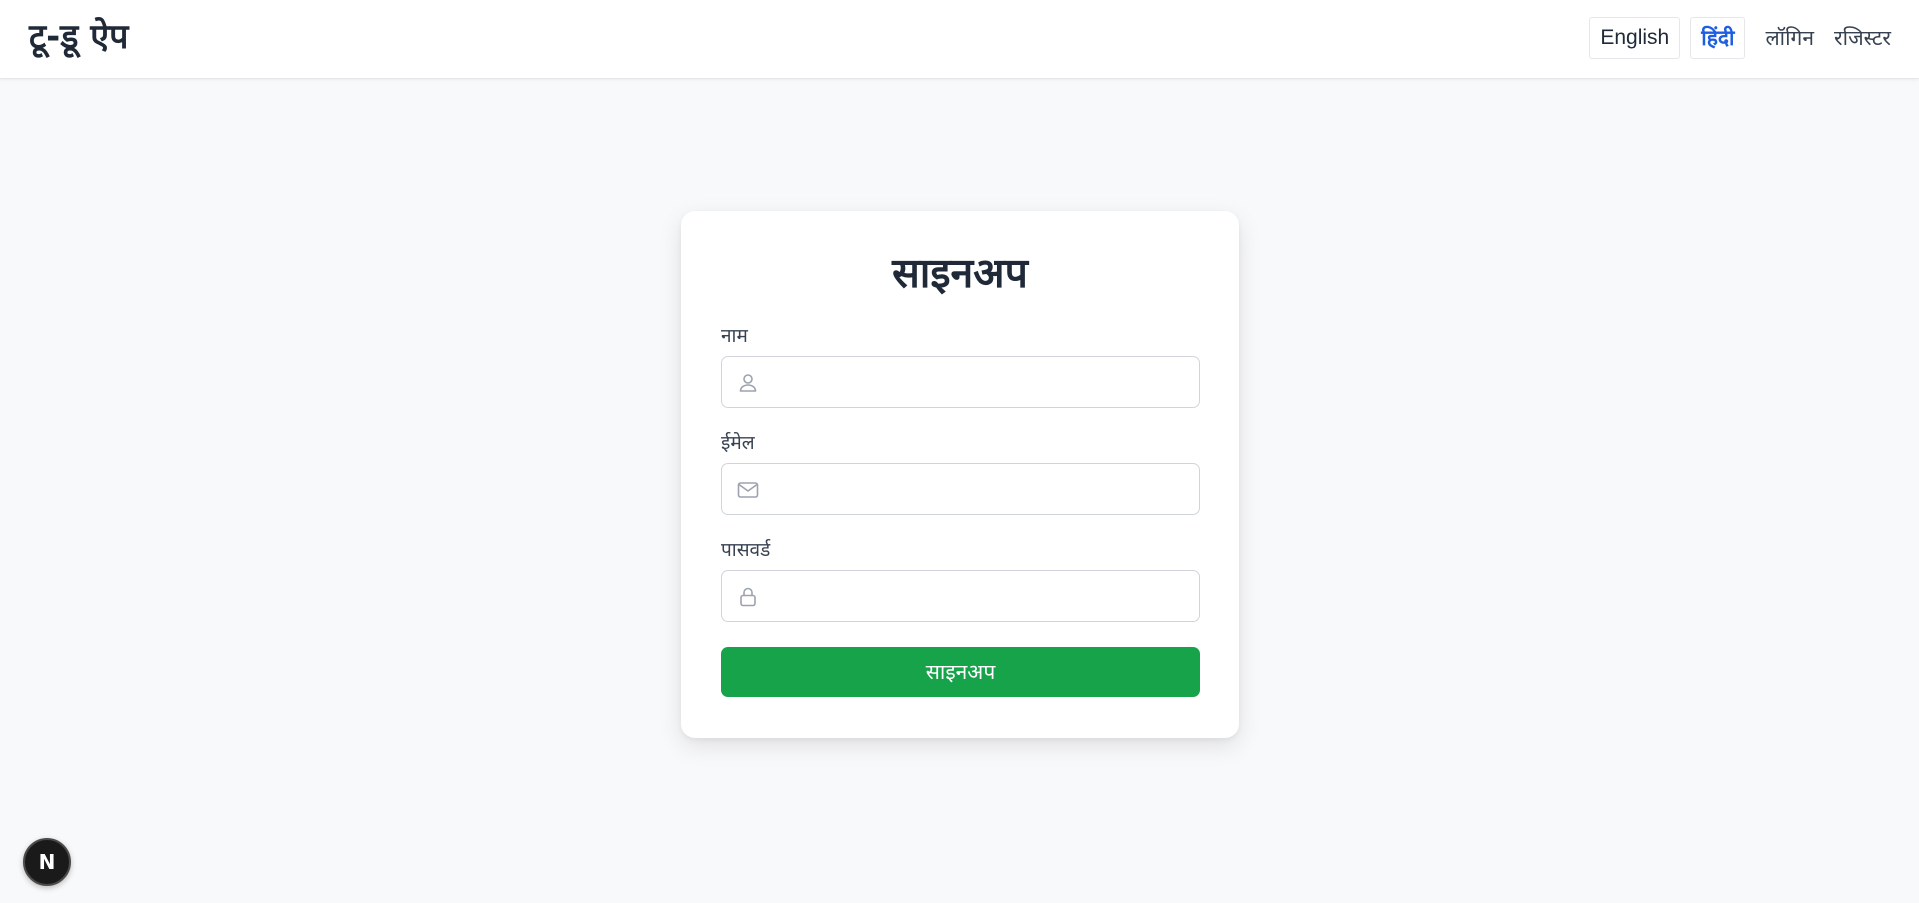 The image size is (1919, 903). What do you see at coordinates (78, 37) in the screenshot?
I see `app-brand: टू-डू ऐप` at bounding box center [78, 37].